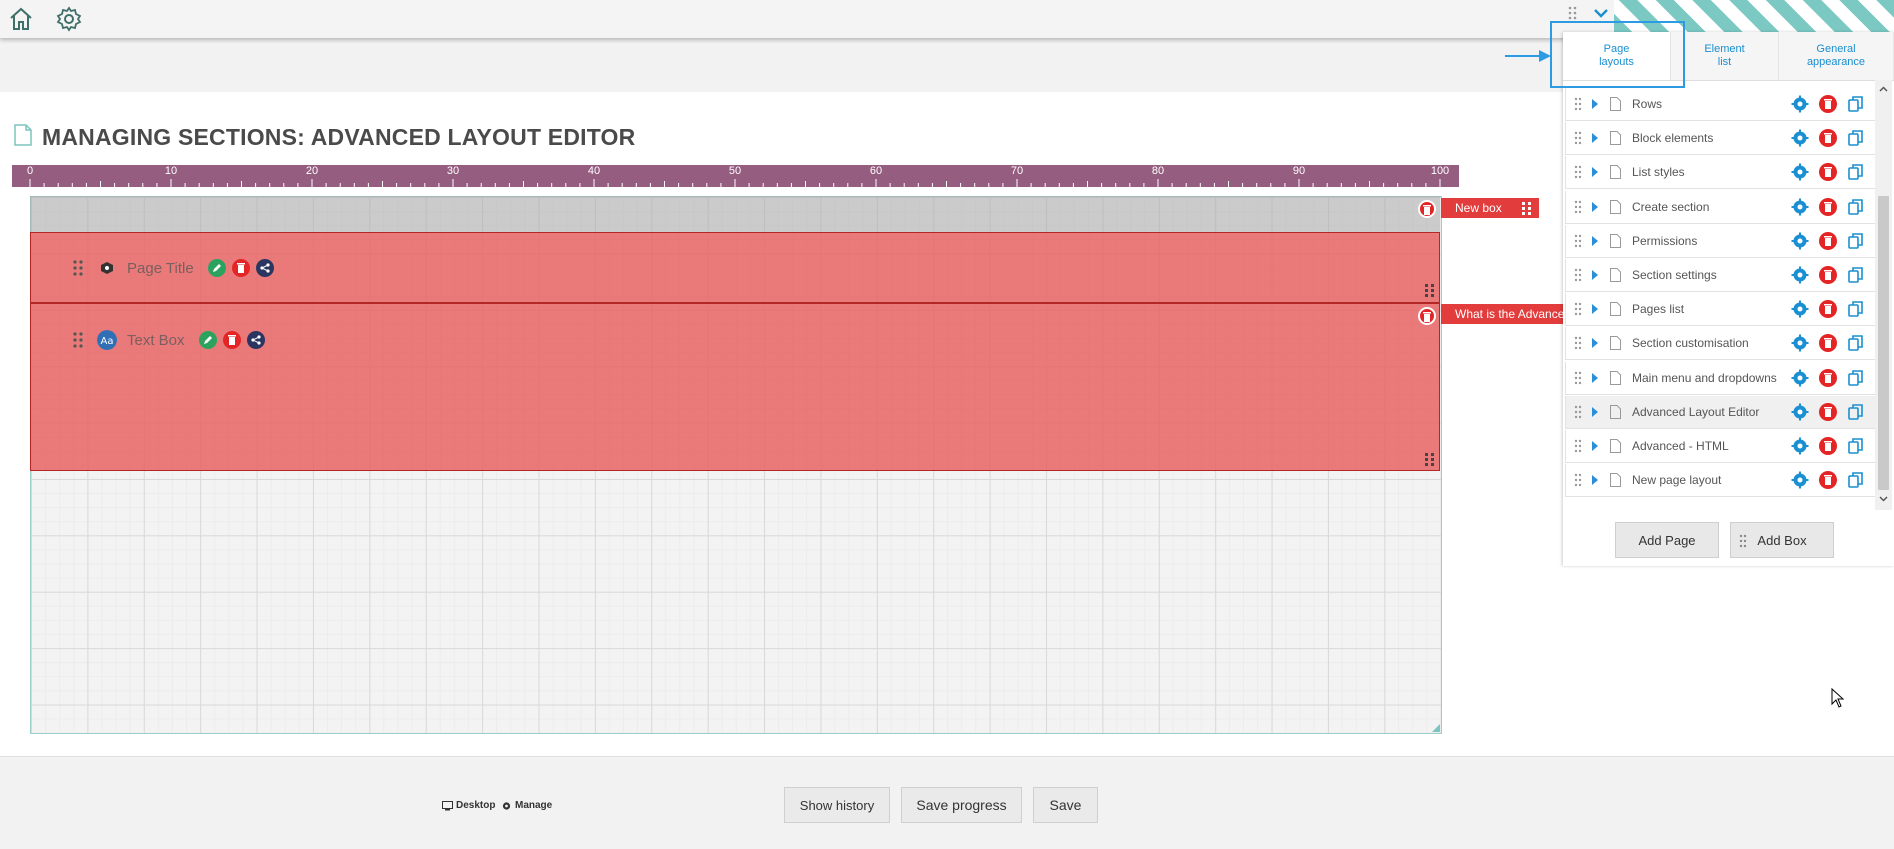 Image resolution: width=1894 pixels, height=849 pixels. What do you see at coordinates (1782, 540) in the screenshot?
I see `add-box-button: Add Box` at bounding box center [1782, 540].